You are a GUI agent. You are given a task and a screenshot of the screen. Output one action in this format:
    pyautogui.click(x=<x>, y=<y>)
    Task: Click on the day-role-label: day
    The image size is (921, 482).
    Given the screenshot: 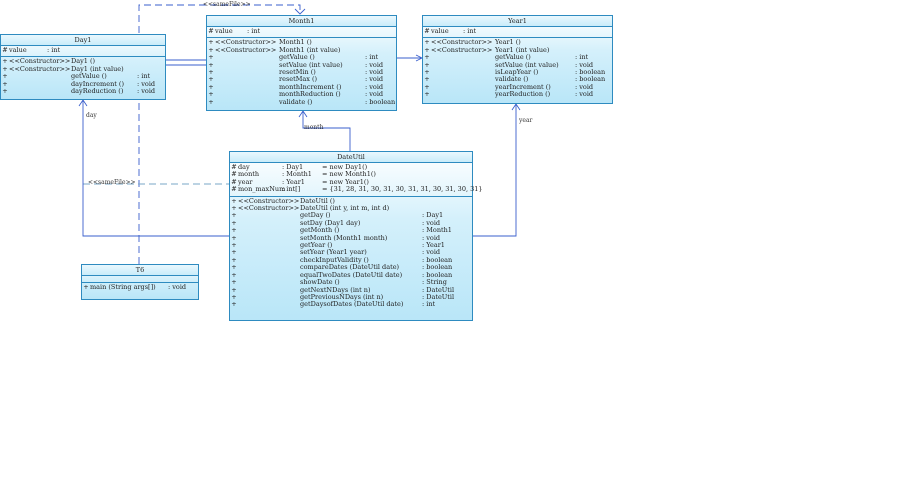 What is the action you would take?
    pyautogui.click(x=91, y=115)
    